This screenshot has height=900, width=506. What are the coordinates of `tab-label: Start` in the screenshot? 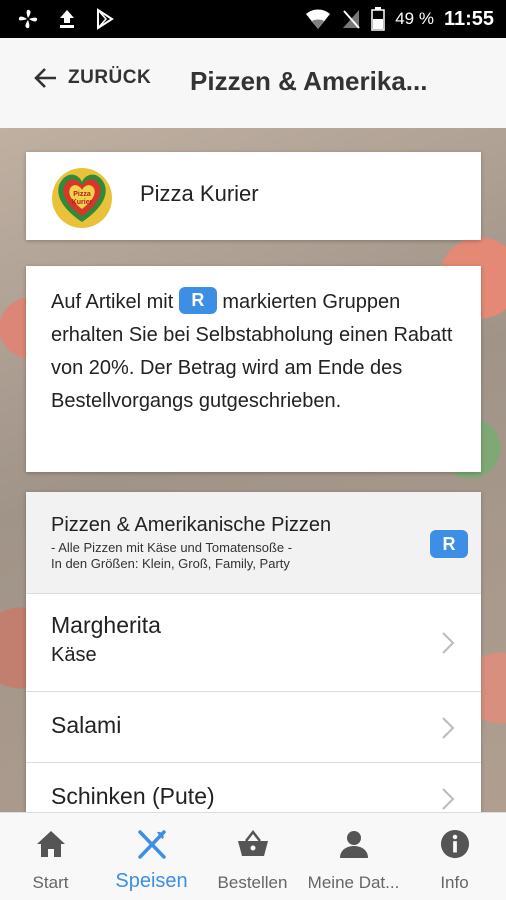 It's located at (50, 882).